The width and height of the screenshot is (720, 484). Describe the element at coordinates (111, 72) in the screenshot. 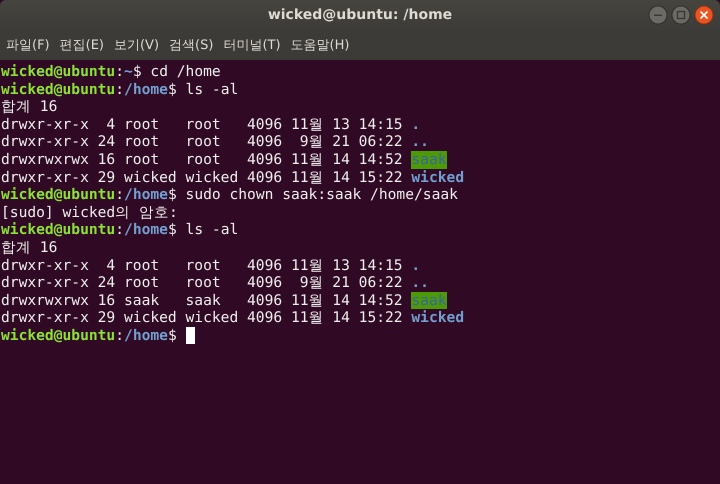

I see `prompt-line: wicked@ubuntu:~$ cd /home` at that location.